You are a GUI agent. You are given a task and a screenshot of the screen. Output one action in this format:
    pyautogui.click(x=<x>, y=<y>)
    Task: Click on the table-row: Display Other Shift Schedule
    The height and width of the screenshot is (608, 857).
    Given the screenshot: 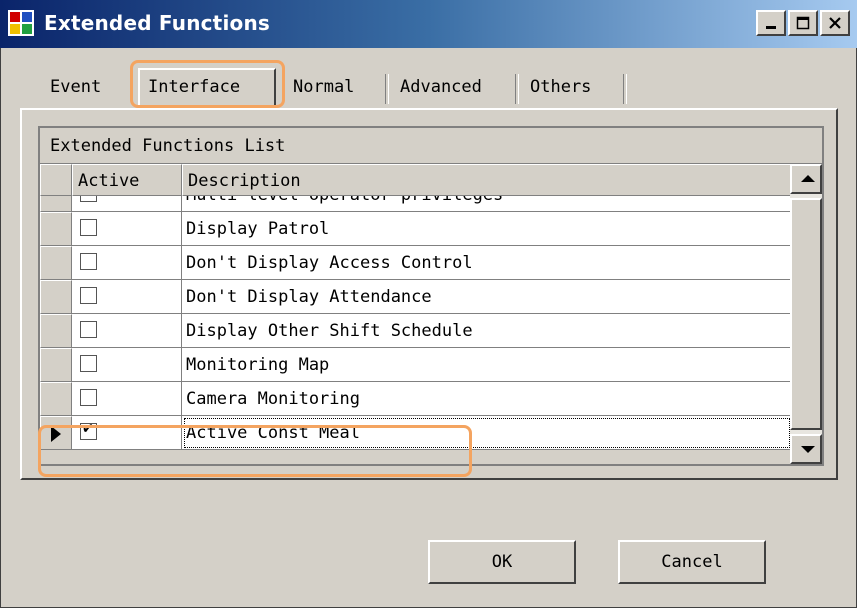 What is the action you would take?
    pyautogui.click(x=416, y=331)
    